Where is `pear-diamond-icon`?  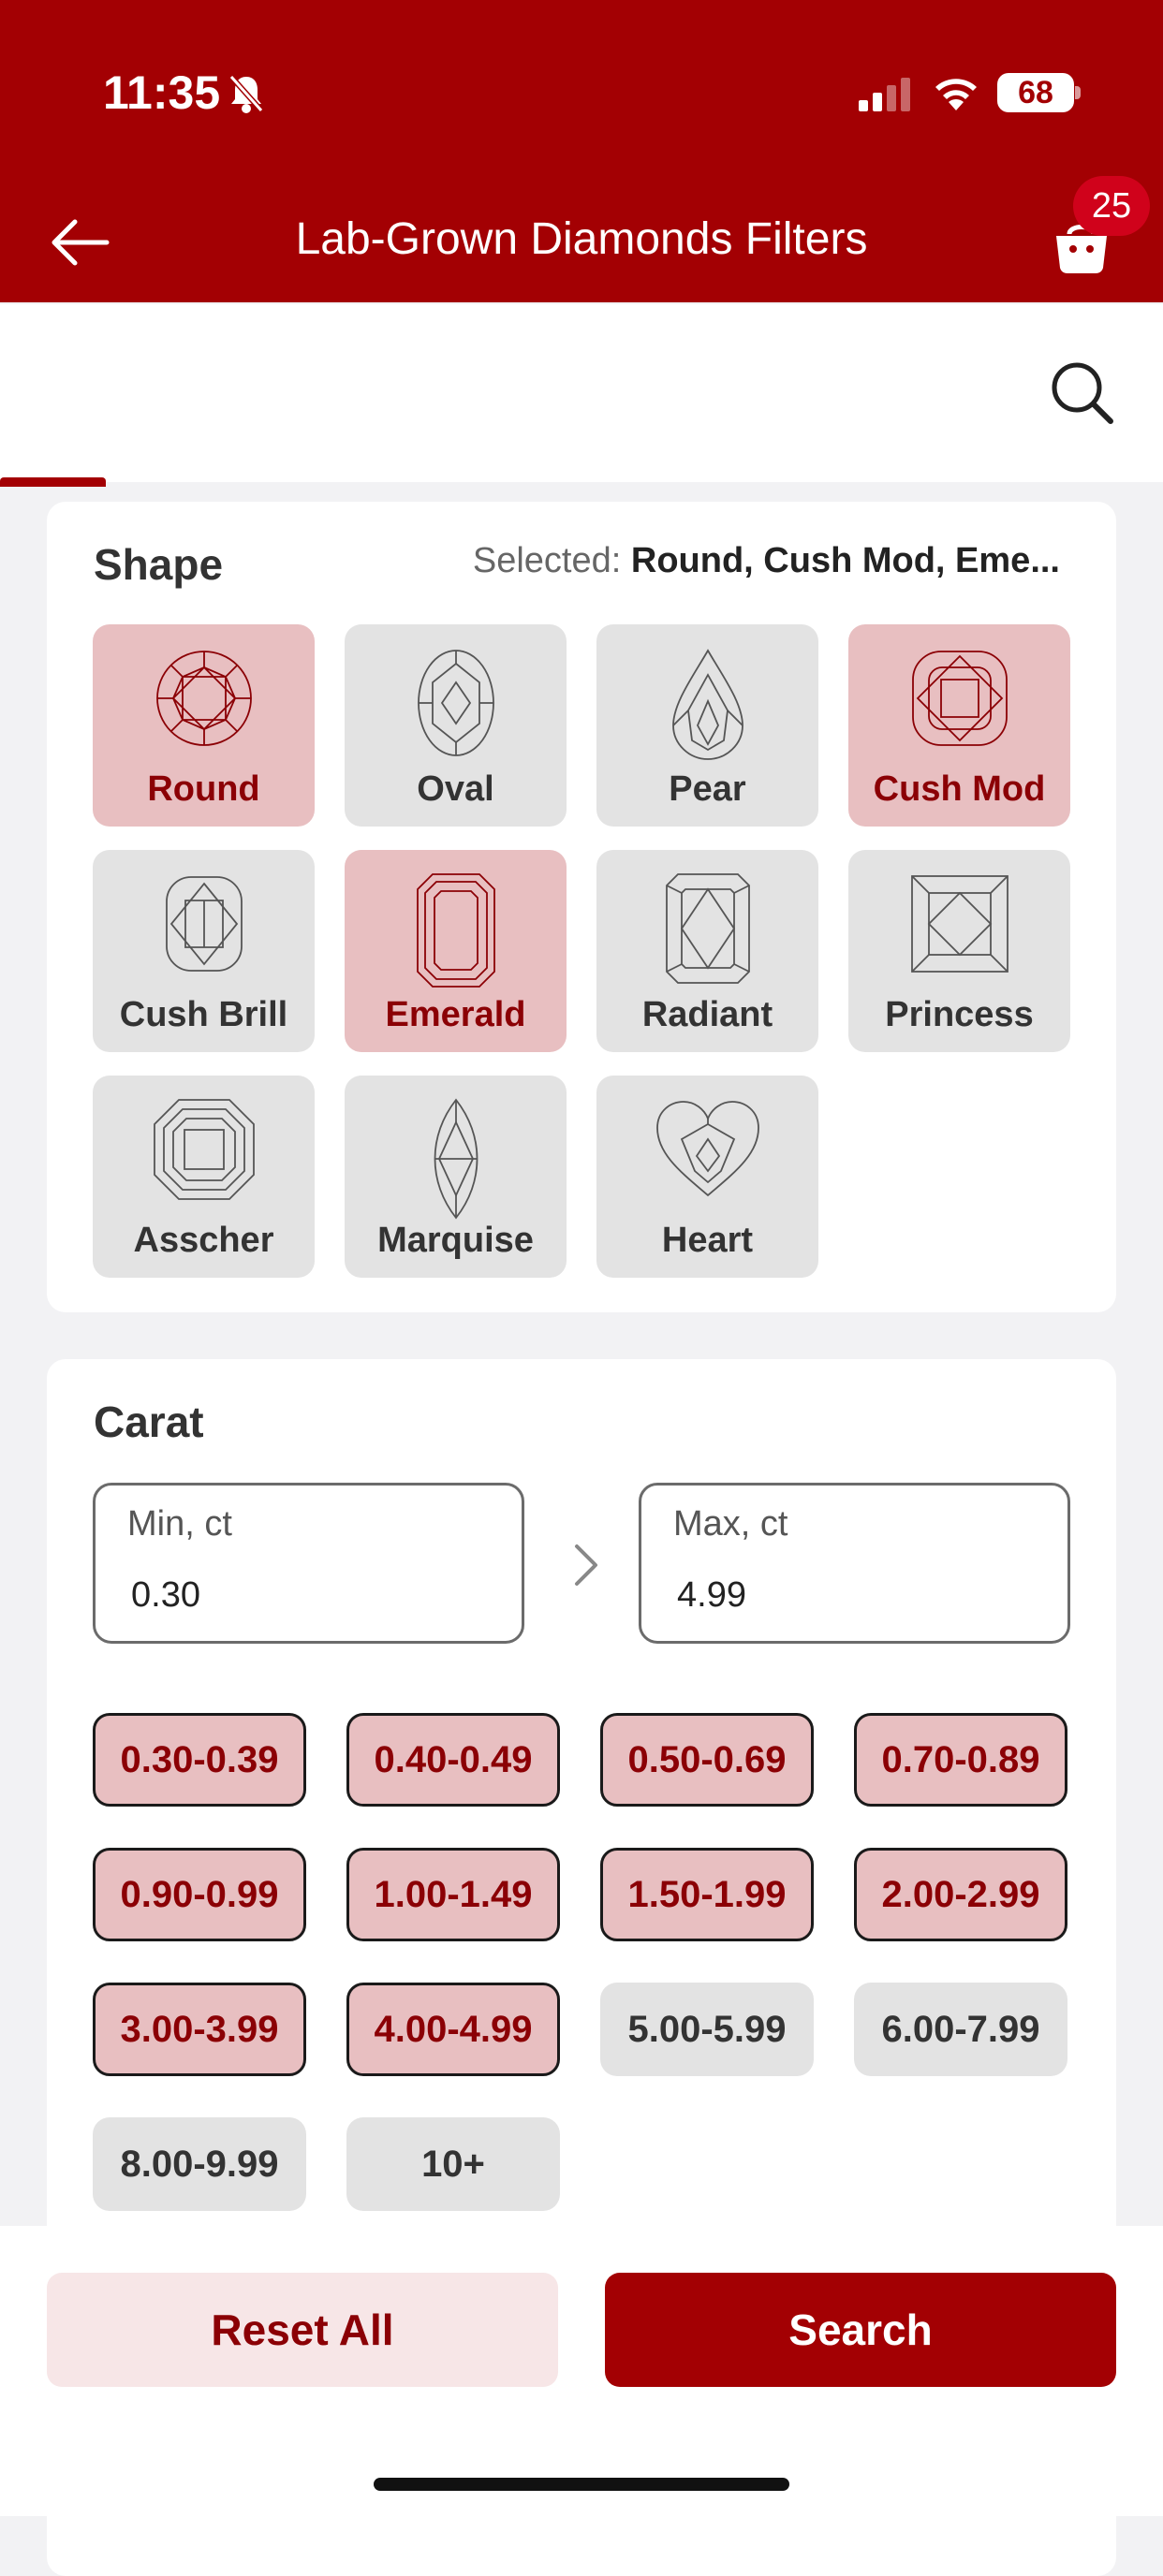
pear-diamond-icon is located at coordinates (707, 704).